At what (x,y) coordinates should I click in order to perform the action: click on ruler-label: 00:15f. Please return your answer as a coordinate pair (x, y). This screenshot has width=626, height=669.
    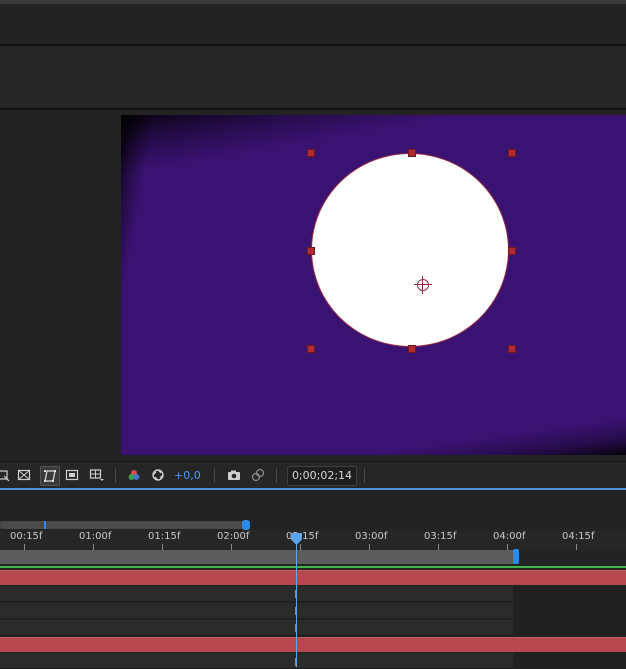
    Looking at the image, I should click on (26, 536).